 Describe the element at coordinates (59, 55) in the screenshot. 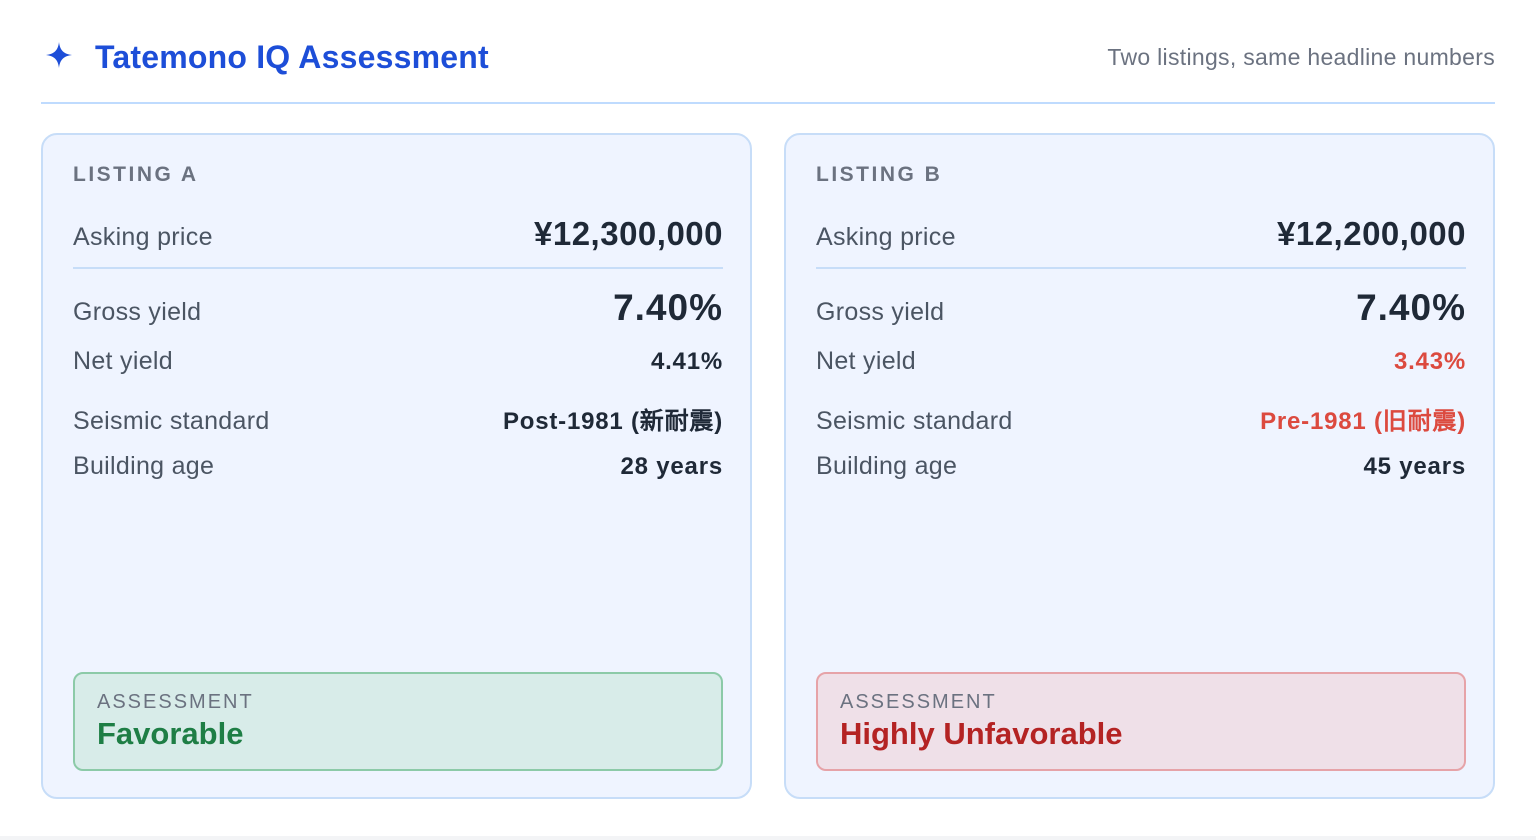

I see `sparkle-icon` at that location.